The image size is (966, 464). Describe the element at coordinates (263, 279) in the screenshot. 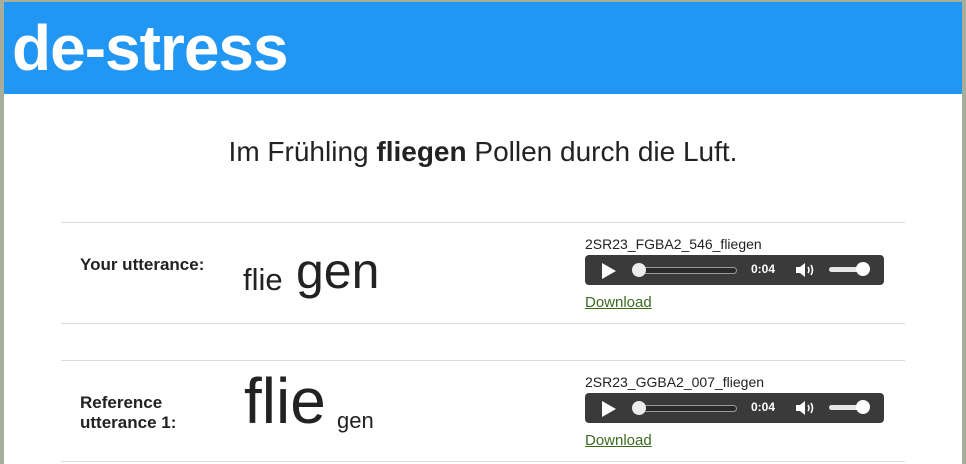

I see `syllable-weak: flie` at that location.